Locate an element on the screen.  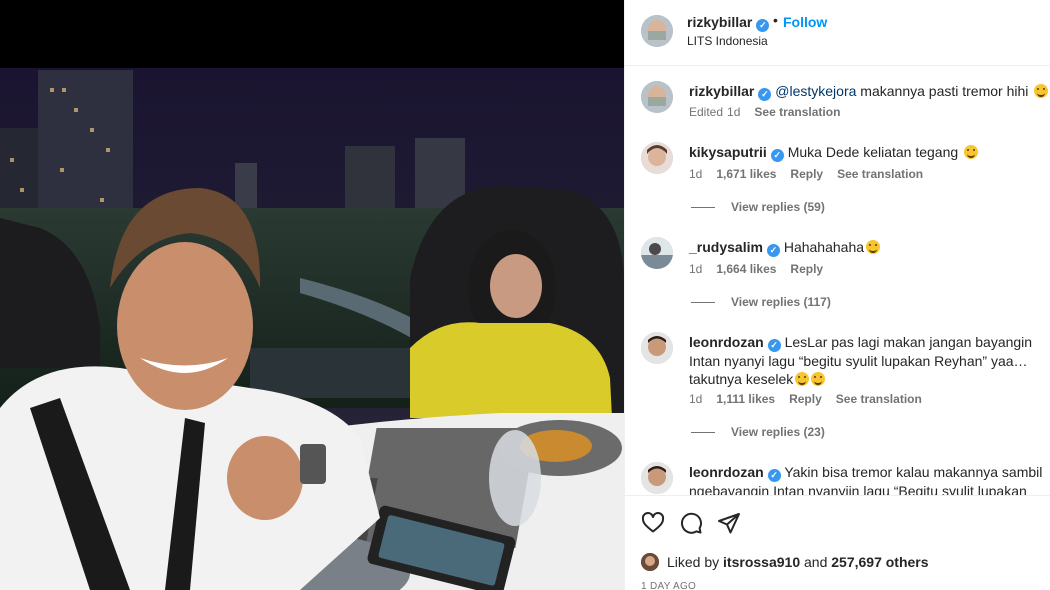
view-replies-label: View replies (59) is located at coordinates (778, 207).